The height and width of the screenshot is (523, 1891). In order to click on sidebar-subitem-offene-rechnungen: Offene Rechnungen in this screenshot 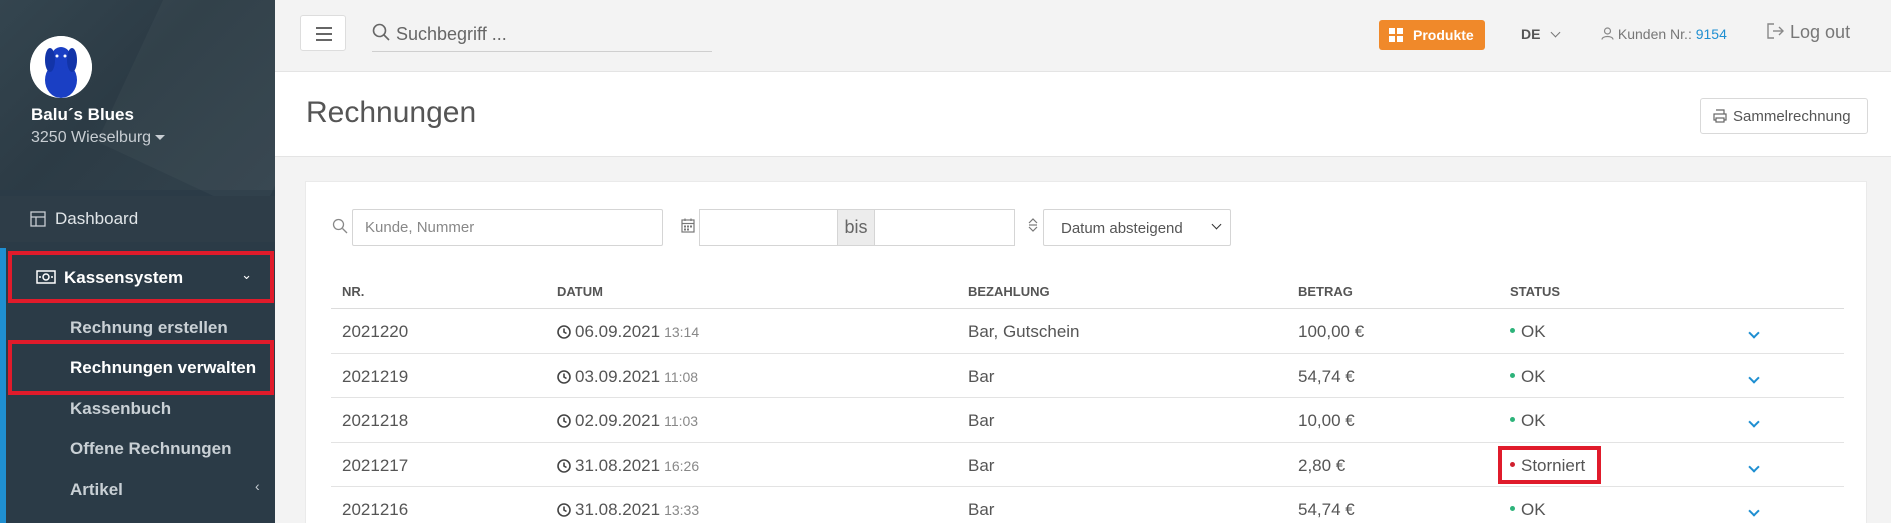, I will do `click(151, 449)`.